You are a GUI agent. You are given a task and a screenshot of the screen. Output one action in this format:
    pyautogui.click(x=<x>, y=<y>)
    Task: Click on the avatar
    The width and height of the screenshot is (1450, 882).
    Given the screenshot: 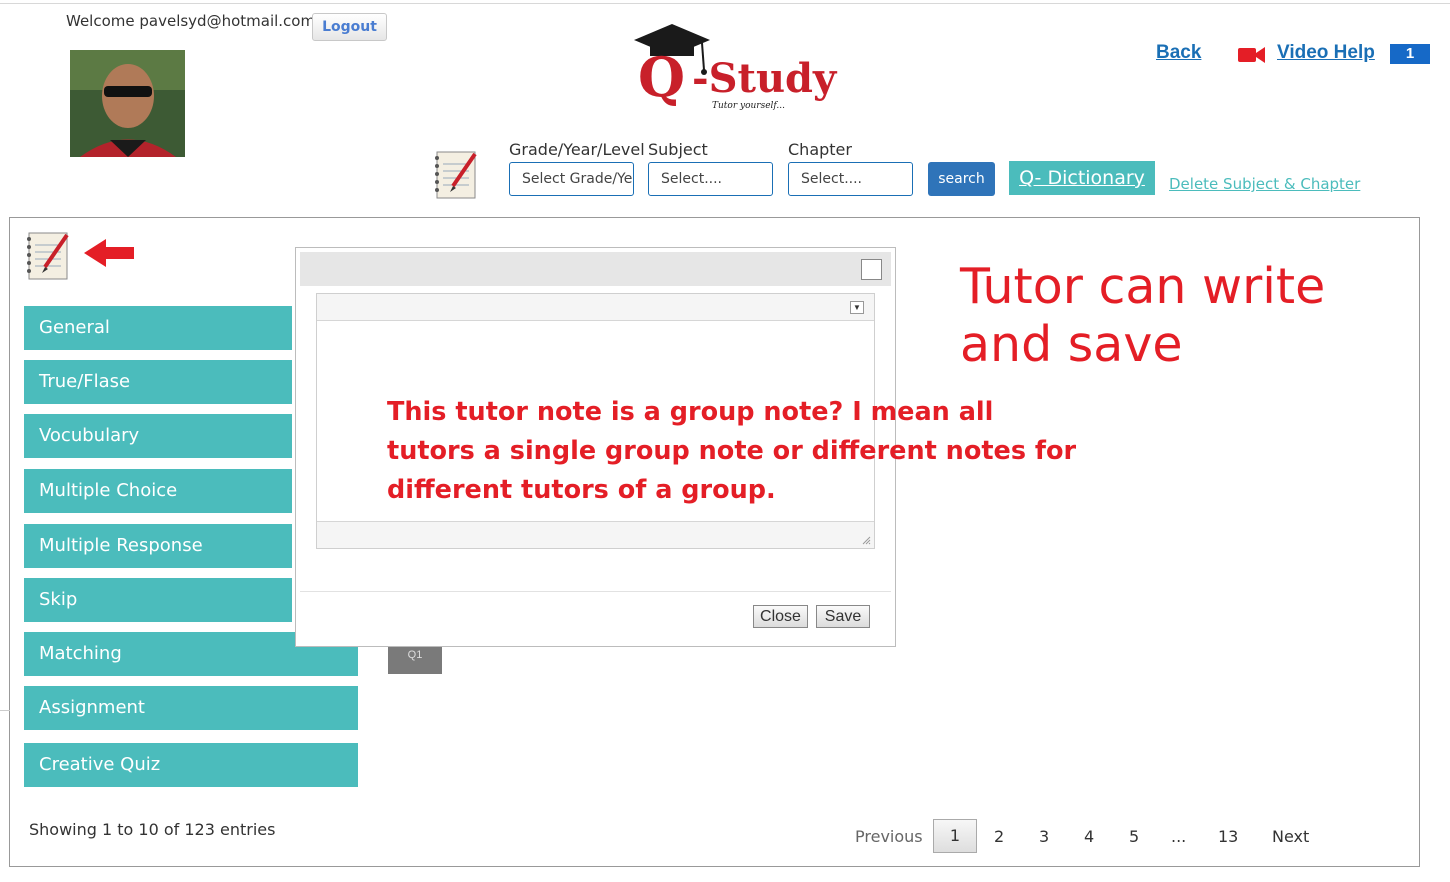 What is the action you would take?
    pyautogui.click(x=127, y=103)
    